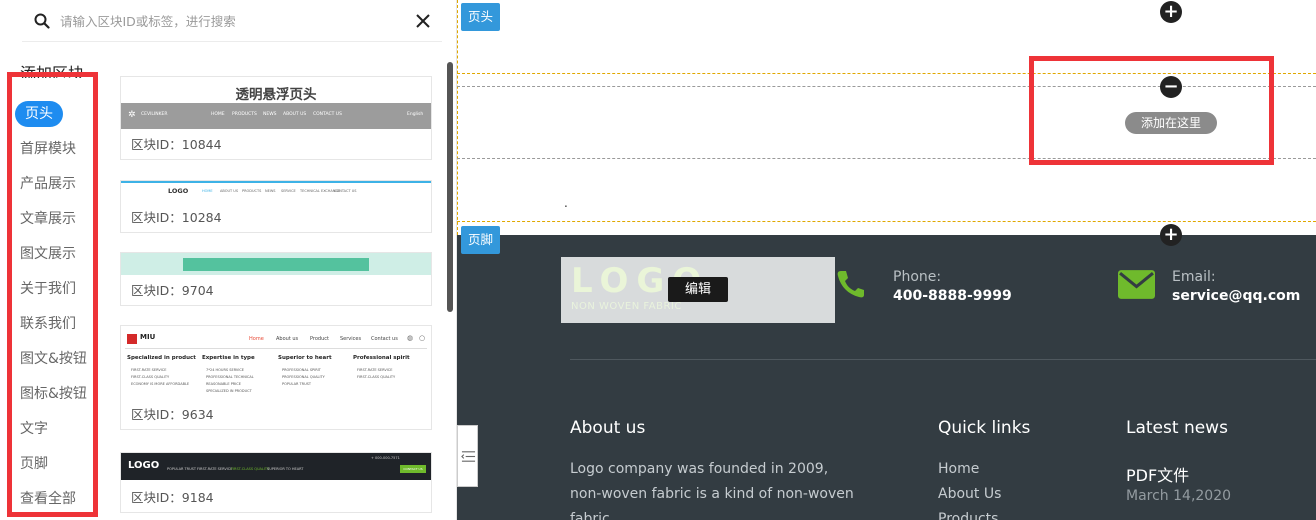 This screenshot has width=1316, height=520. Describe the element at coordinates (48, 219) in the screenshot. I see `category-item-articles: 文章展示` at that location.